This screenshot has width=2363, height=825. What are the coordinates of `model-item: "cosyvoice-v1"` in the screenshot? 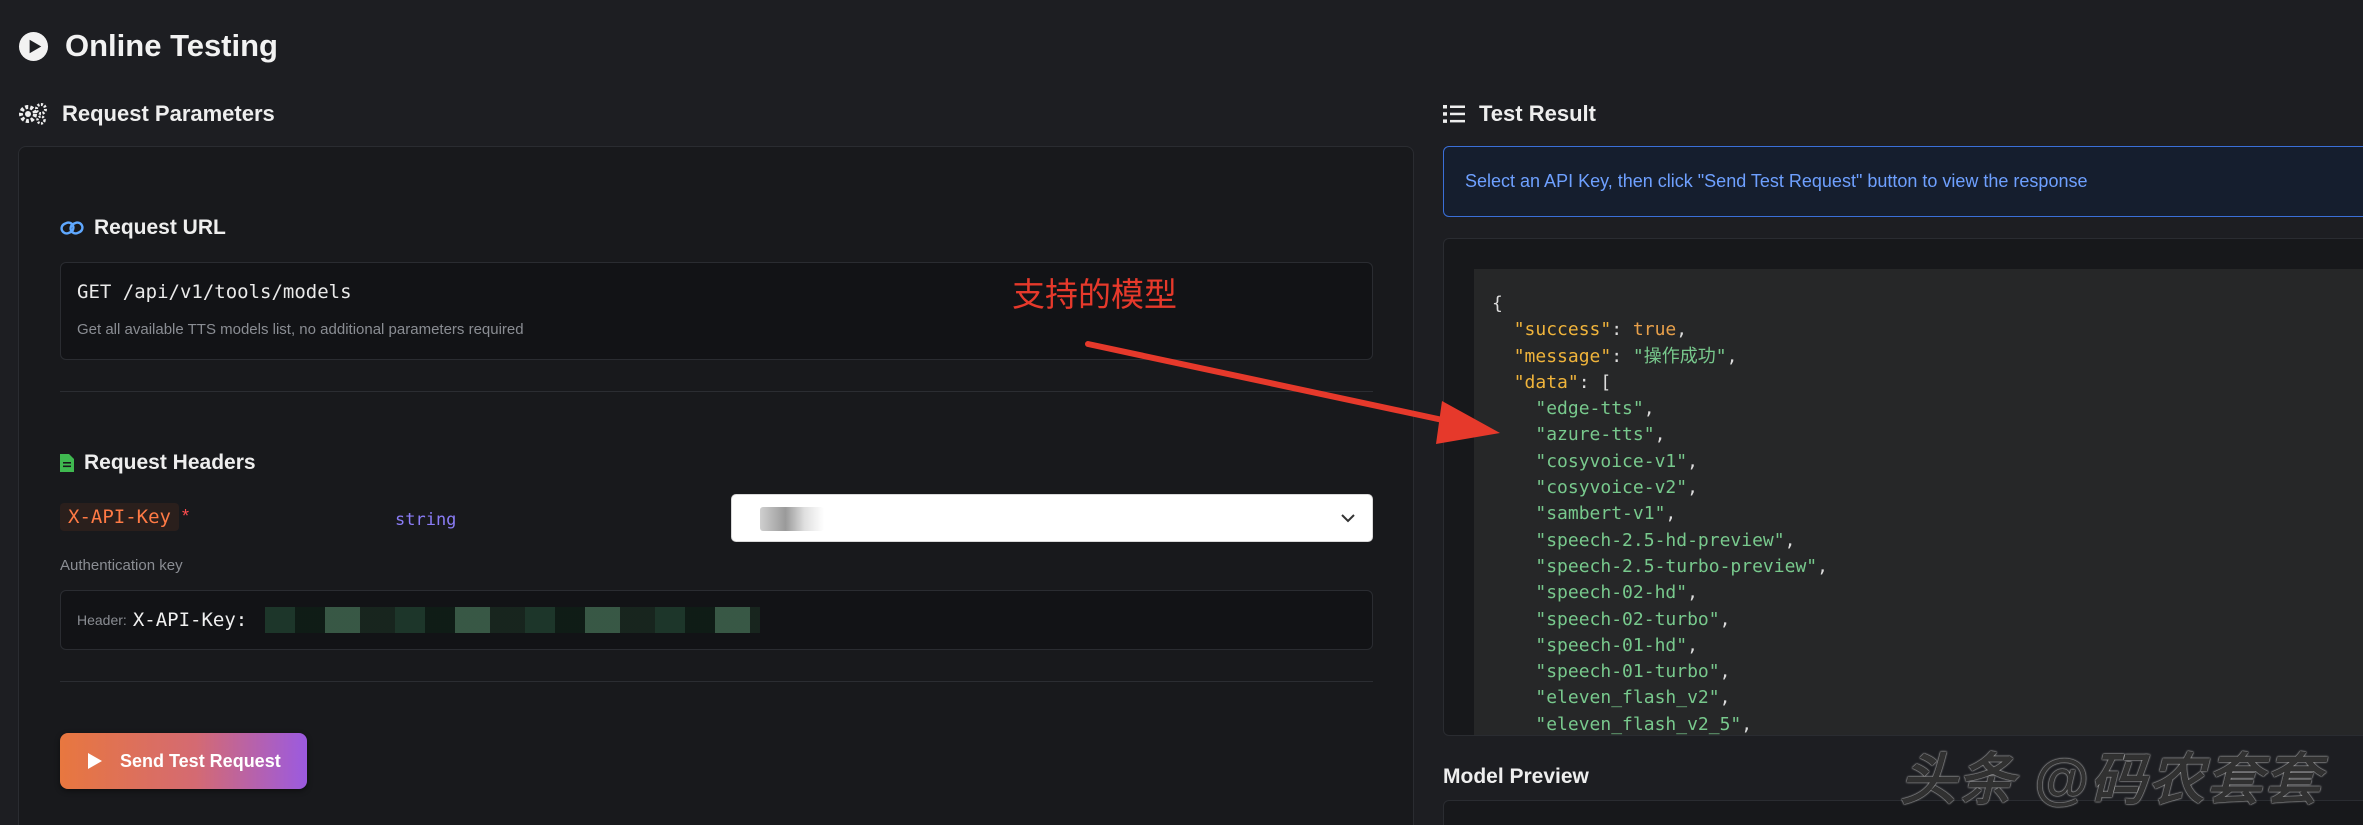 It's located at (1611, 461).